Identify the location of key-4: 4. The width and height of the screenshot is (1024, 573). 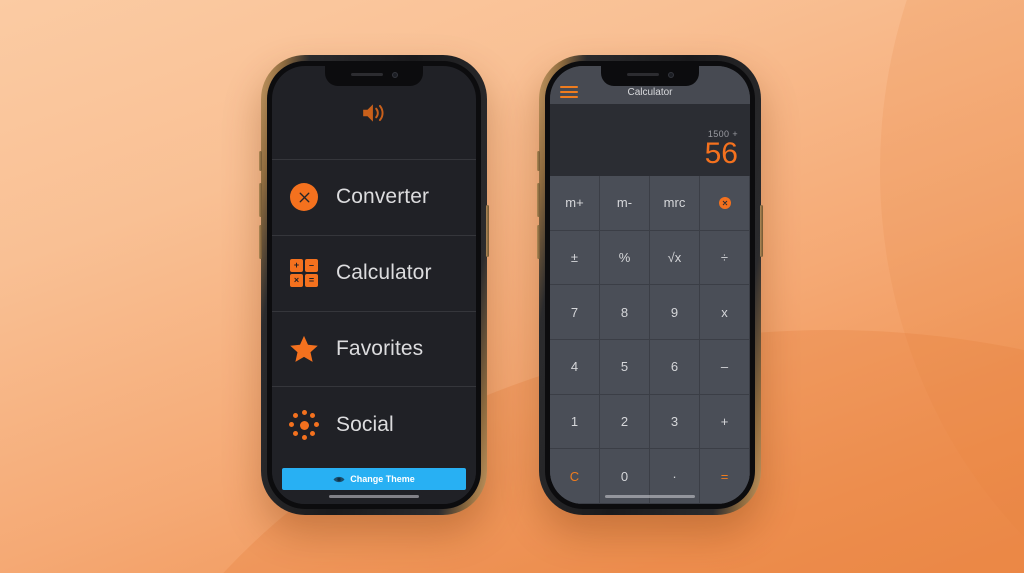
(575, 367).